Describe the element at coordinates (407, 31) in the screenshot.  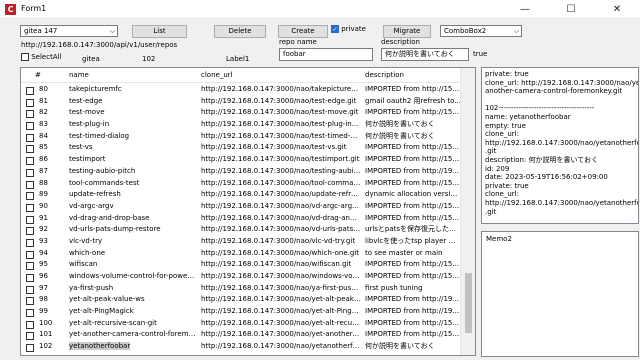
I see `migrate-button: Migrate` at that location.